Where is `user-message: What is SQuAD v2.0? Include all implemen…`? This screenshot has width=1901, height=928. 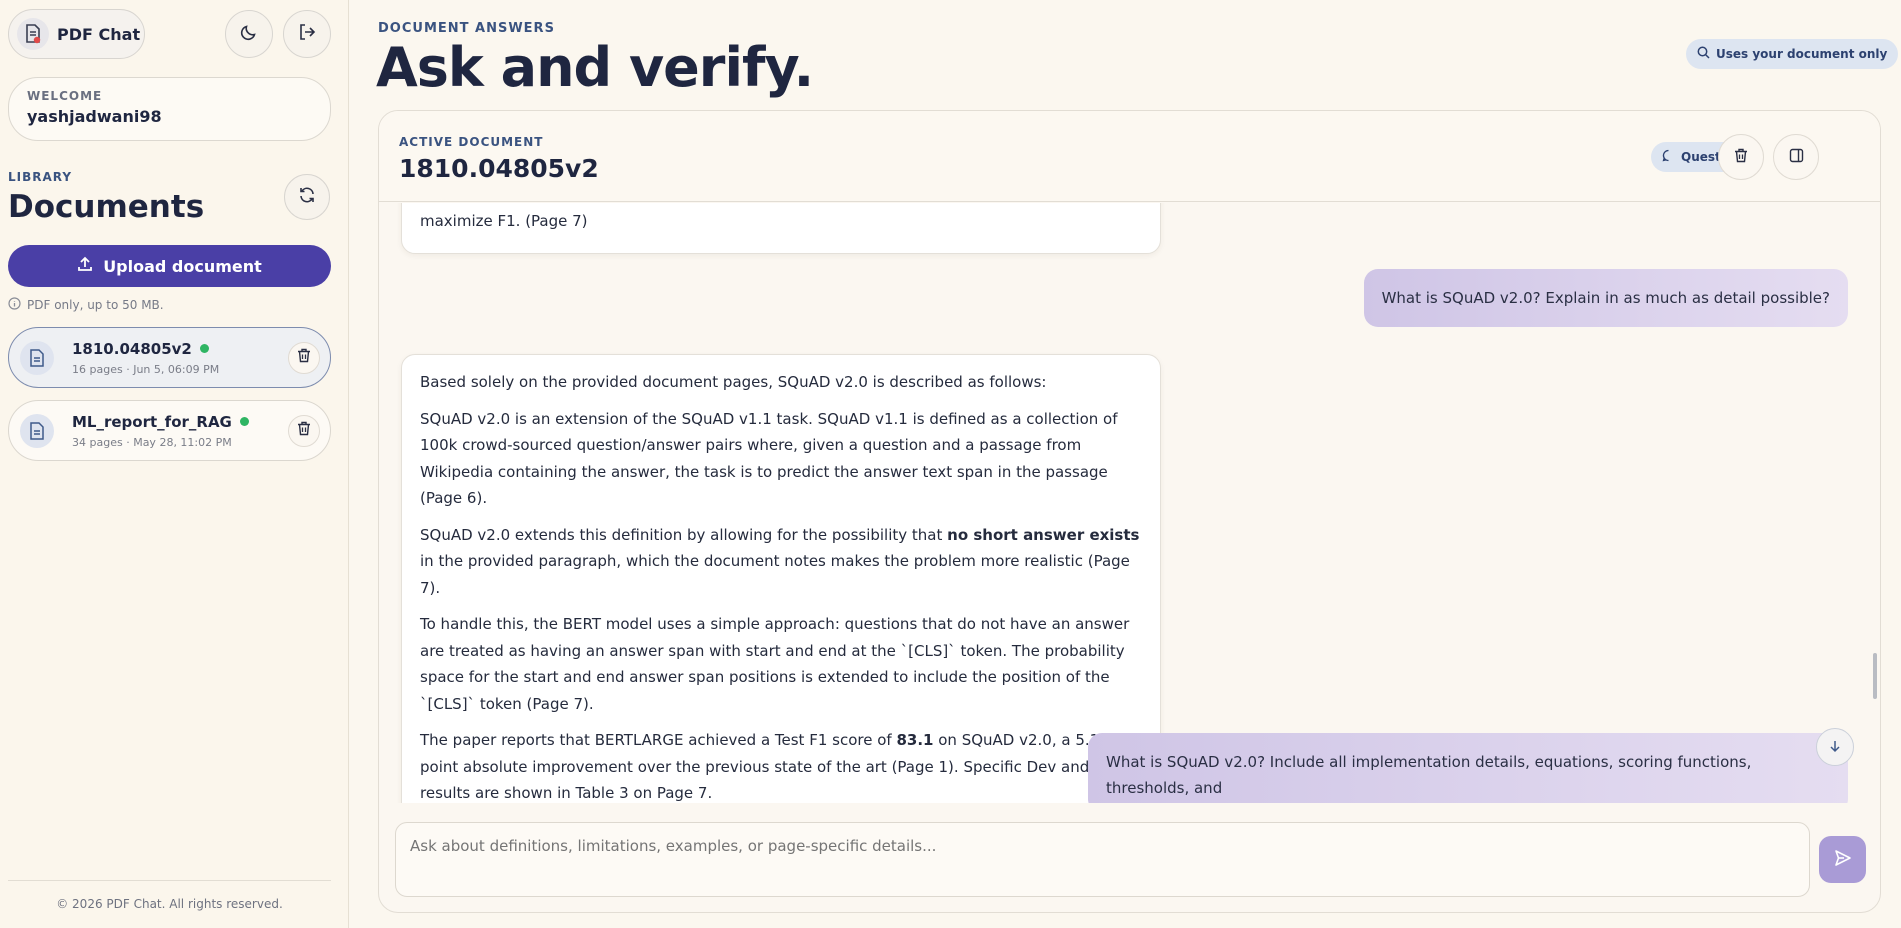 user-message: What is SQuAD v2.0? Include all implemen… is located at coordinates (1468, 768).